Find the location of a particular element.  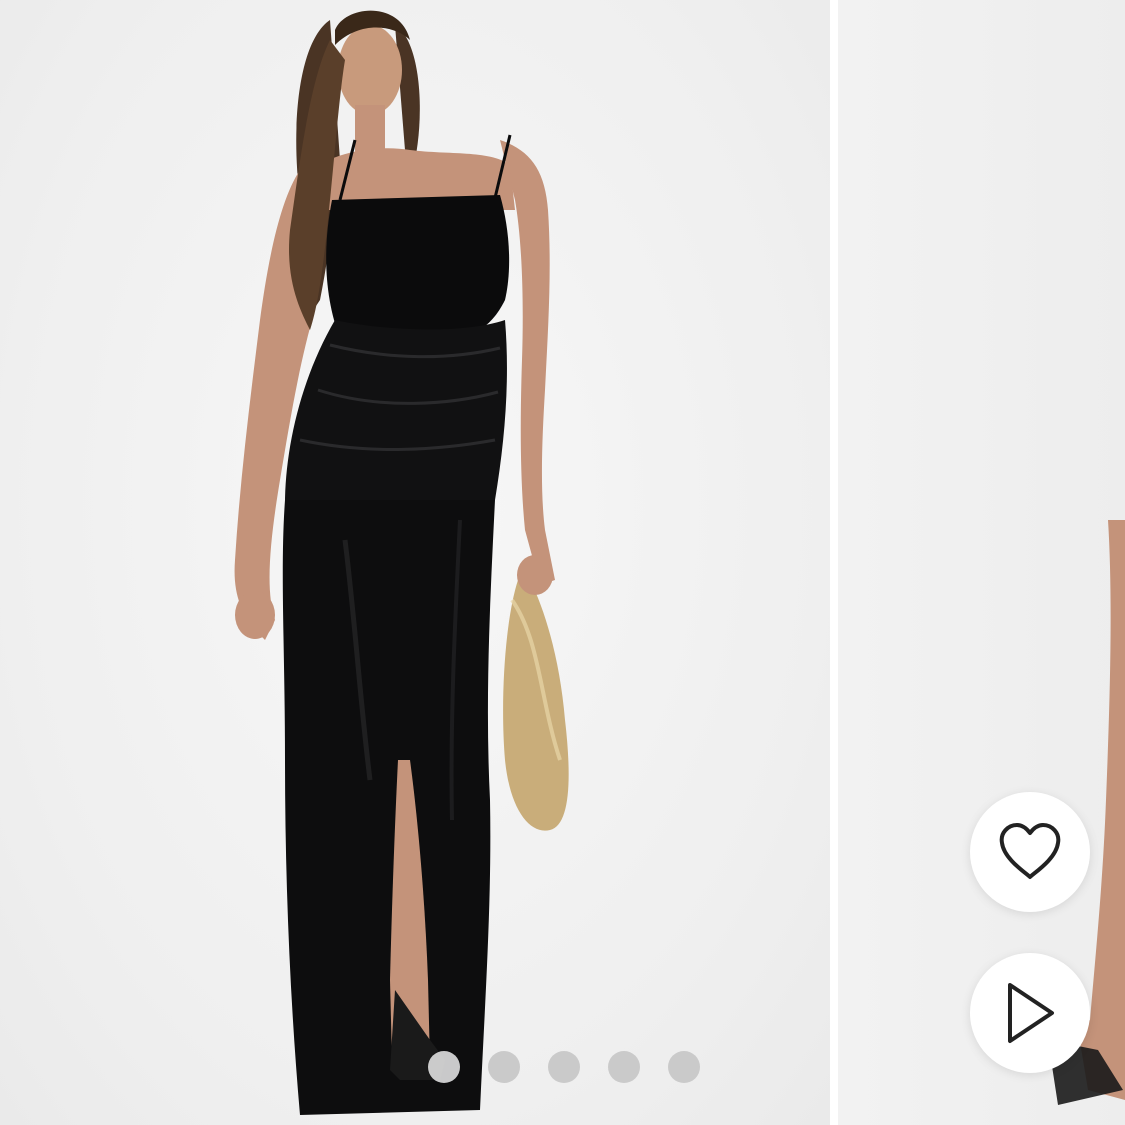

play-video-button is located at coordinates (1030, 1013).